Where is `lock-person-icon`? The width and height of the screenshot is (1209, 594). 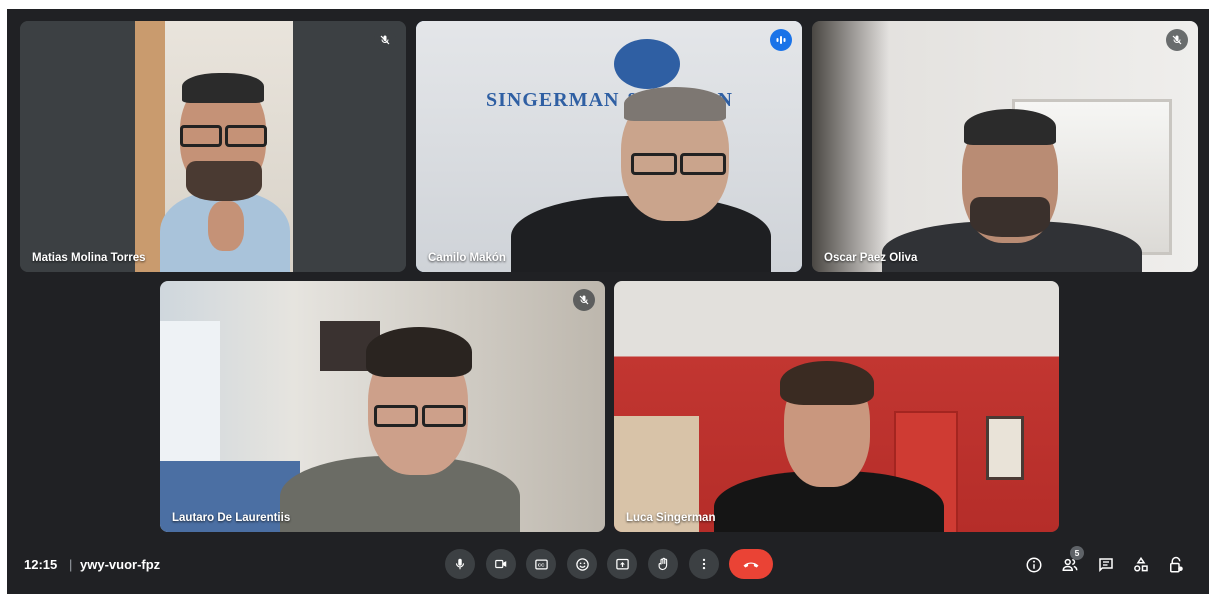 lock-person-icon is located at coordinates (1176, 564).